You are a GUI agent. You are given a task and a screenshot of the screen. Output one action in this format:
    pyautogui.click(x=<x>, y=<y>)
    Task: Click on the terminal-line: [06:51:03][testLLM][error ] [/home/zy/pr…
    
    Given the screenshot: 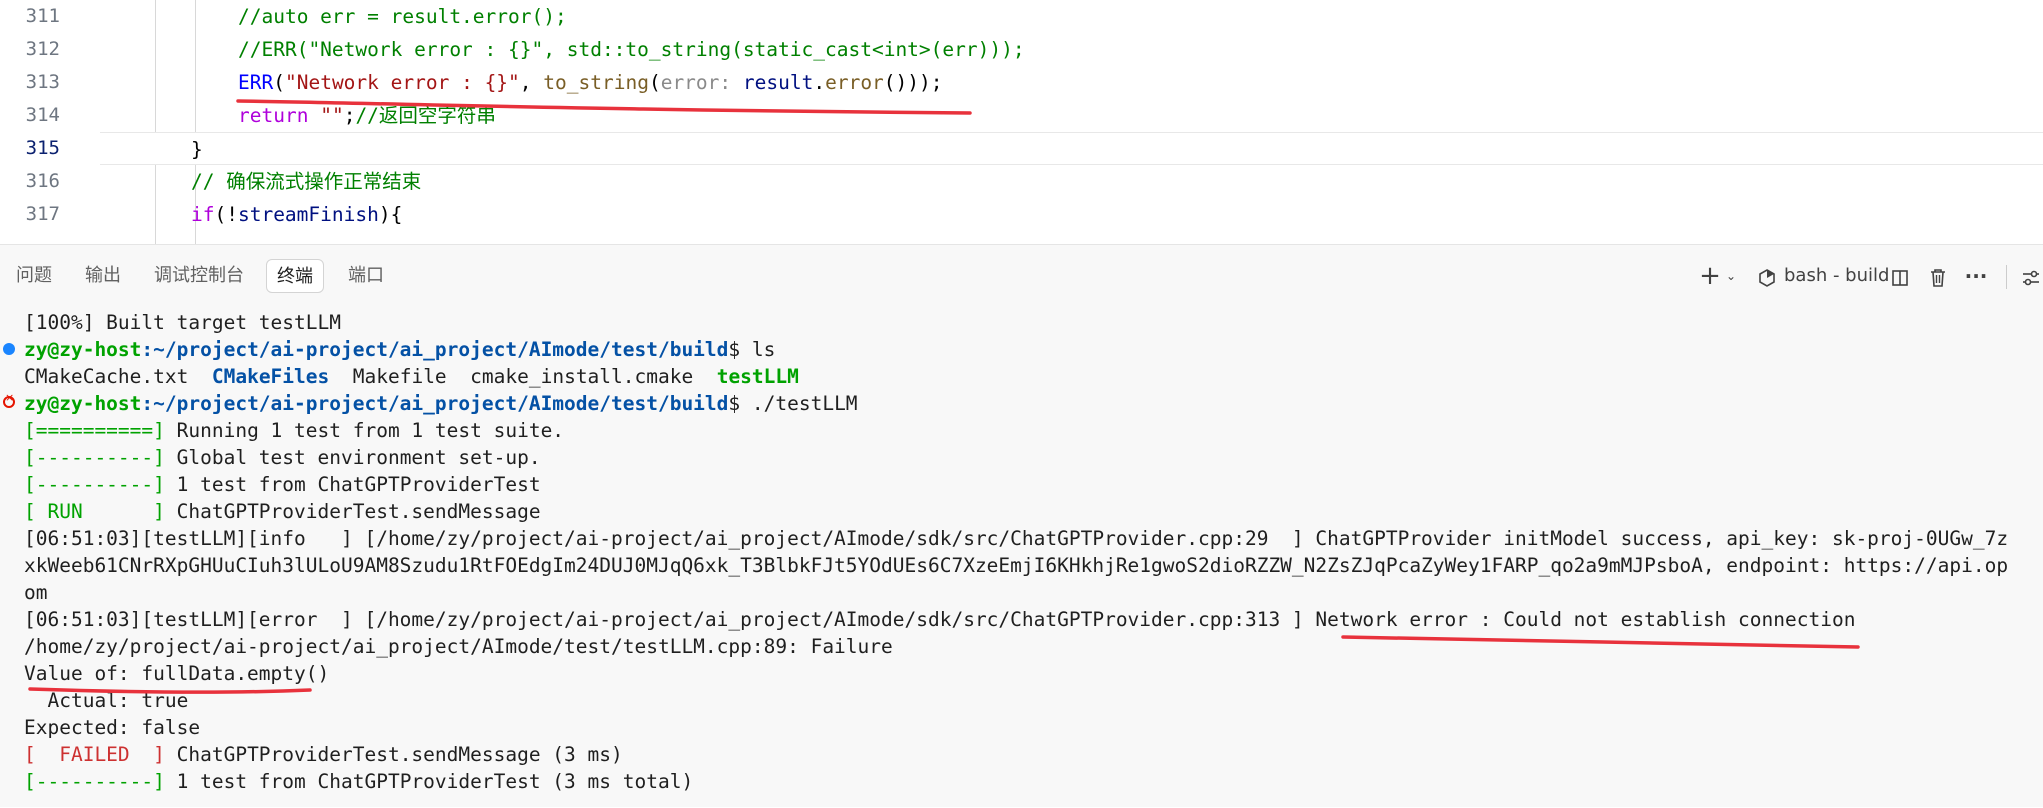 What is the action you would take?
    pyautogui.click(x=940, y=619)
    